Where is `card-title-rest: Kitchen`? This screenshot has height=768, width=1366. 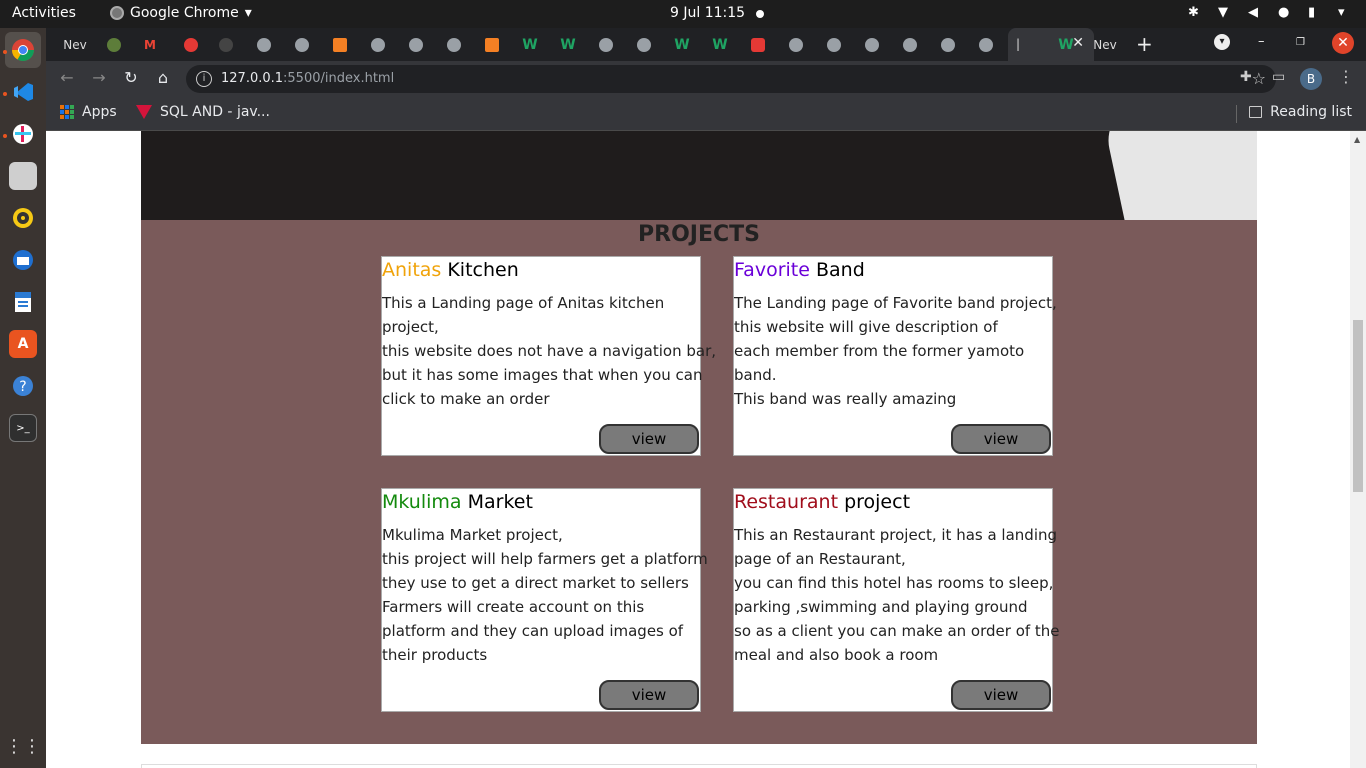
card-title-rest: Kitchen is located at coordinates (480, 270).